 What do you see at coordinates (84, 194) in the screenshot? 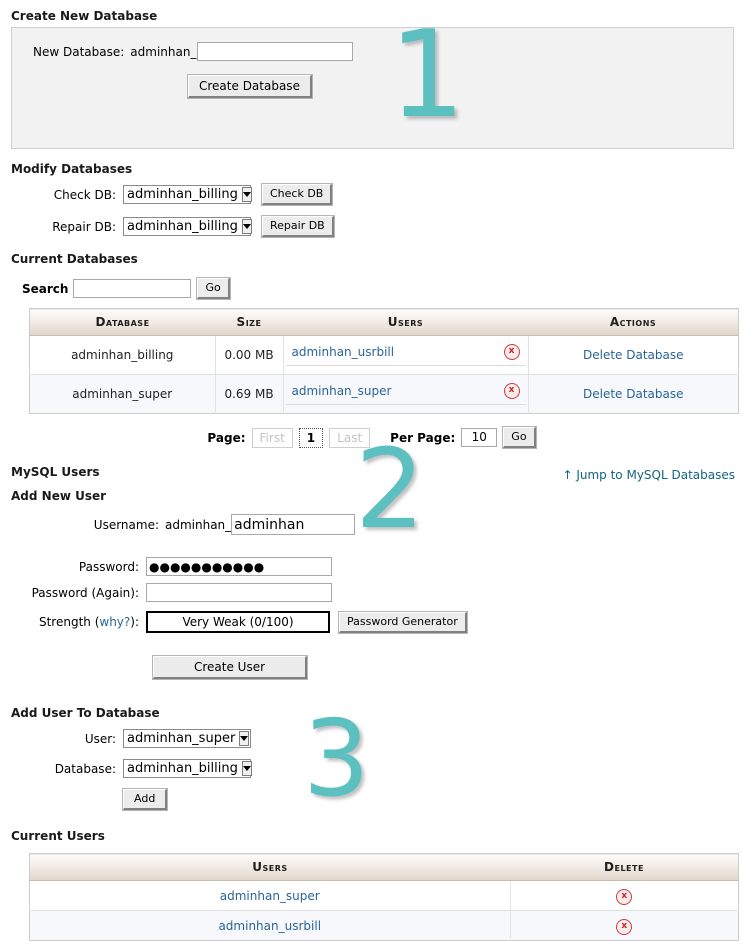
I see `check-db-label: Check DB:` at bounding box center [84, 194].